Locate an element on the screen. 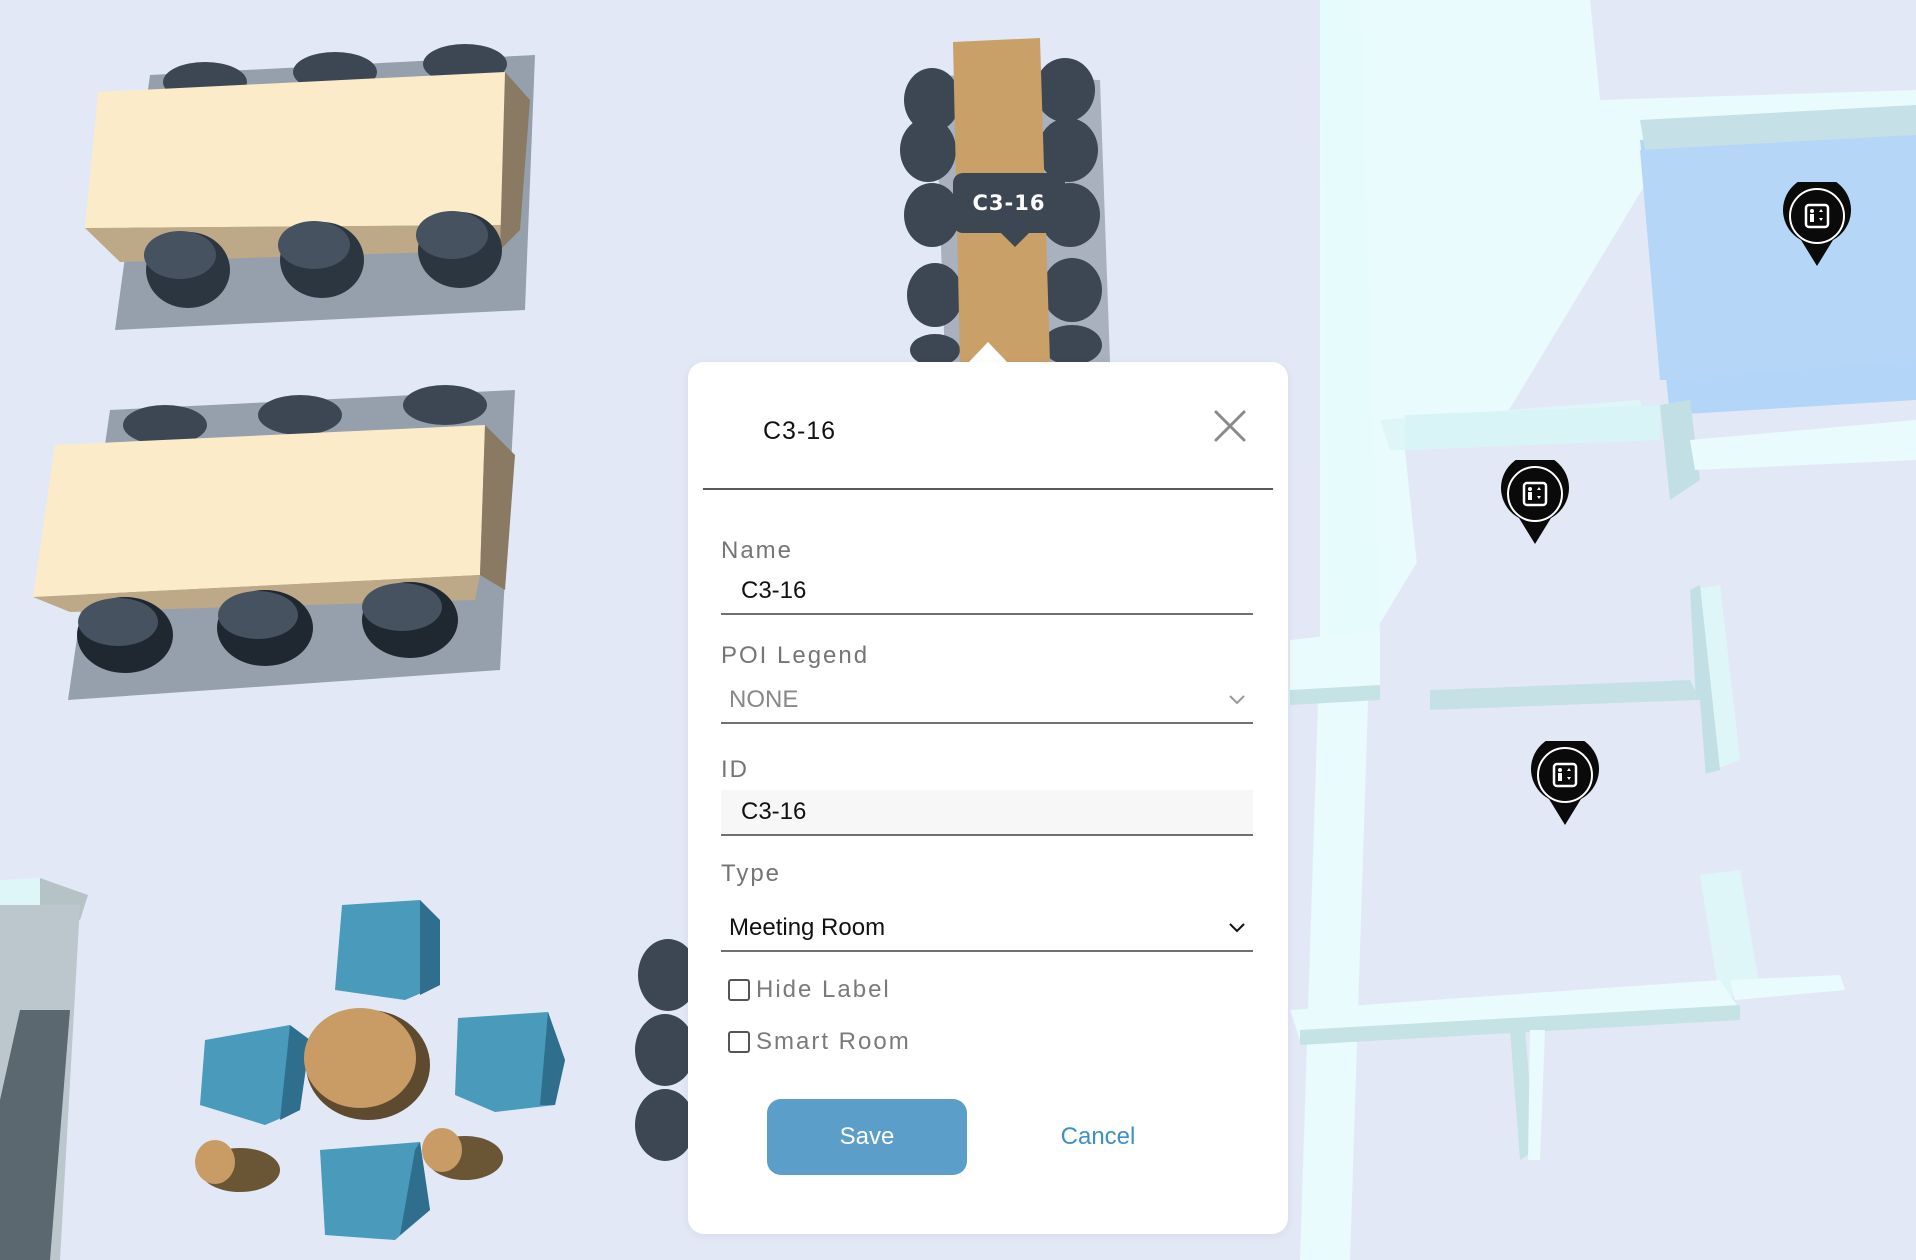 This screenshot has height=1260, width=1916. map-room-label: C3-16 is located at coordinates (1009, 210).